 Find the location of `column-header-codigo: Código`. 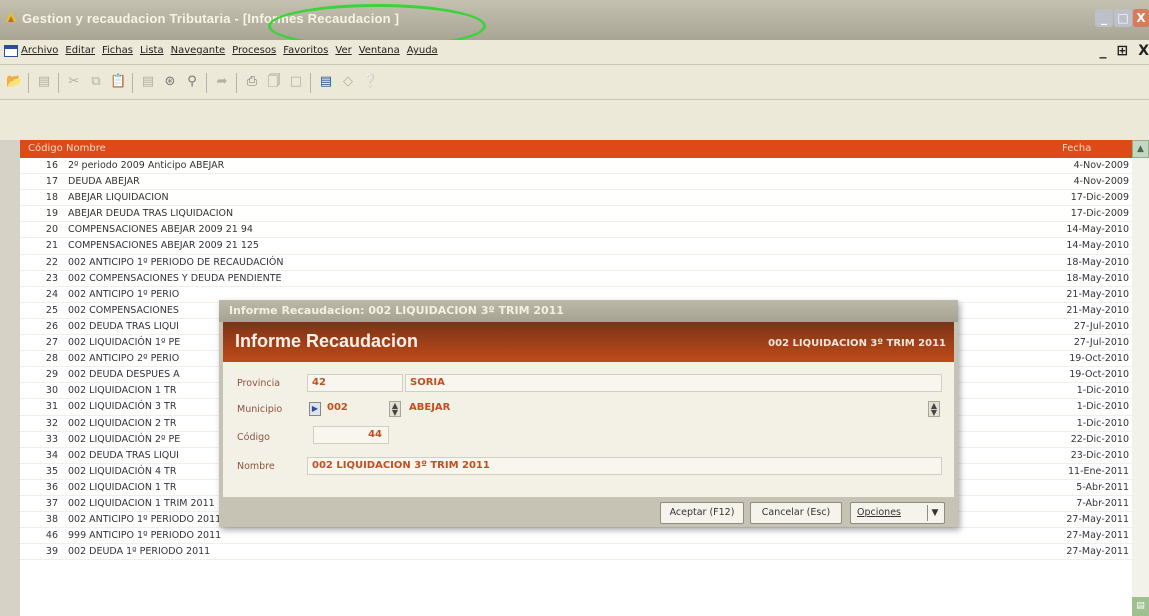

column-header-codigo: Código is located at coordinates (45, 148).